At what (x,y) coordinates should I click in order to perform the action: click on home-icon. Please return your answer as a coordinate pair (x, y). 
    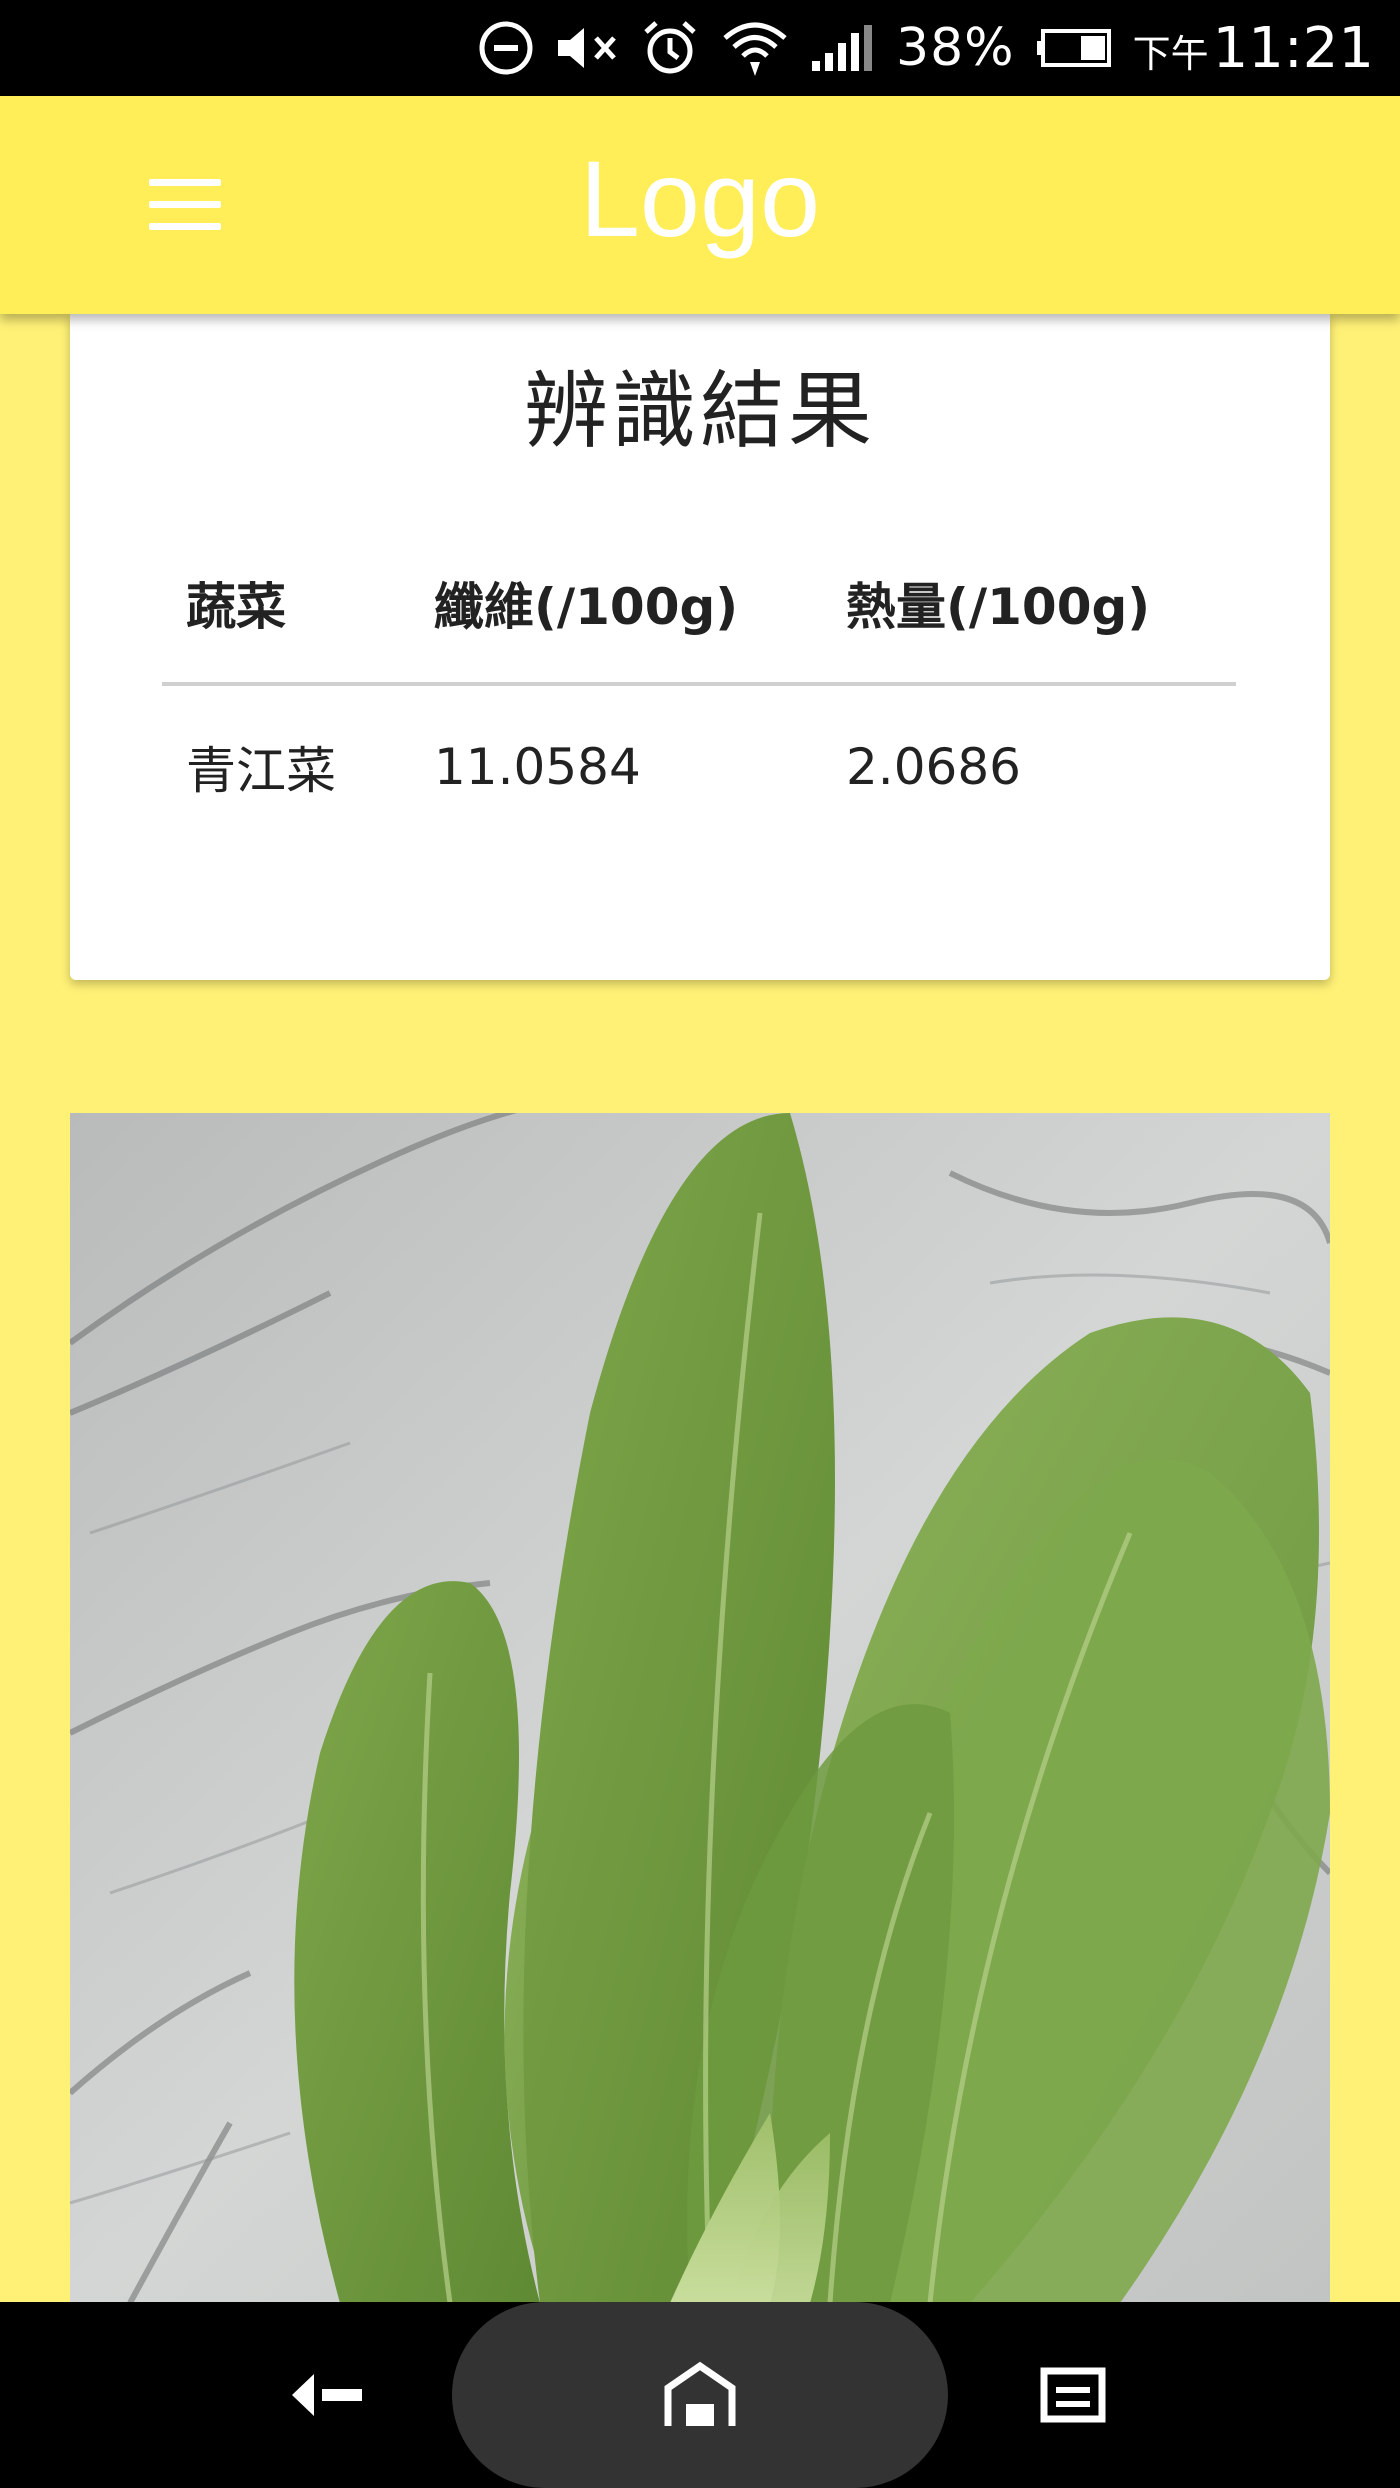
    Looking at the image, I should click on (700, 2395).